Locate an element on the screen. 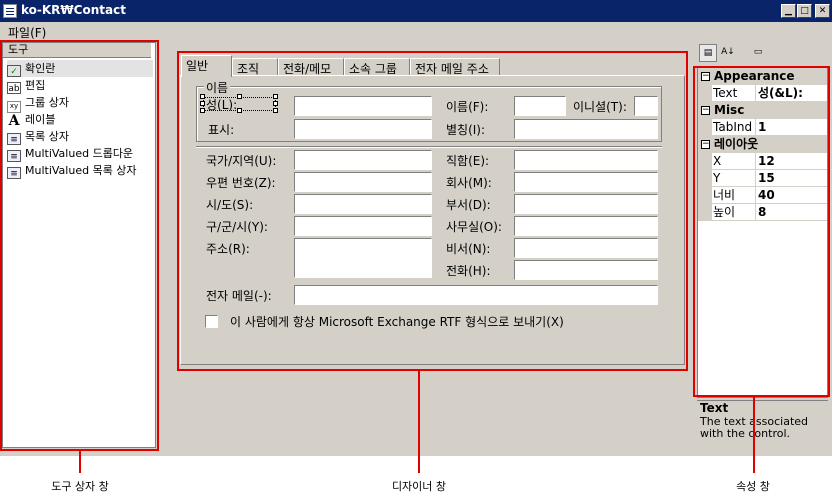  categorized-icon: ▤ is located at coordinates (708, 53).